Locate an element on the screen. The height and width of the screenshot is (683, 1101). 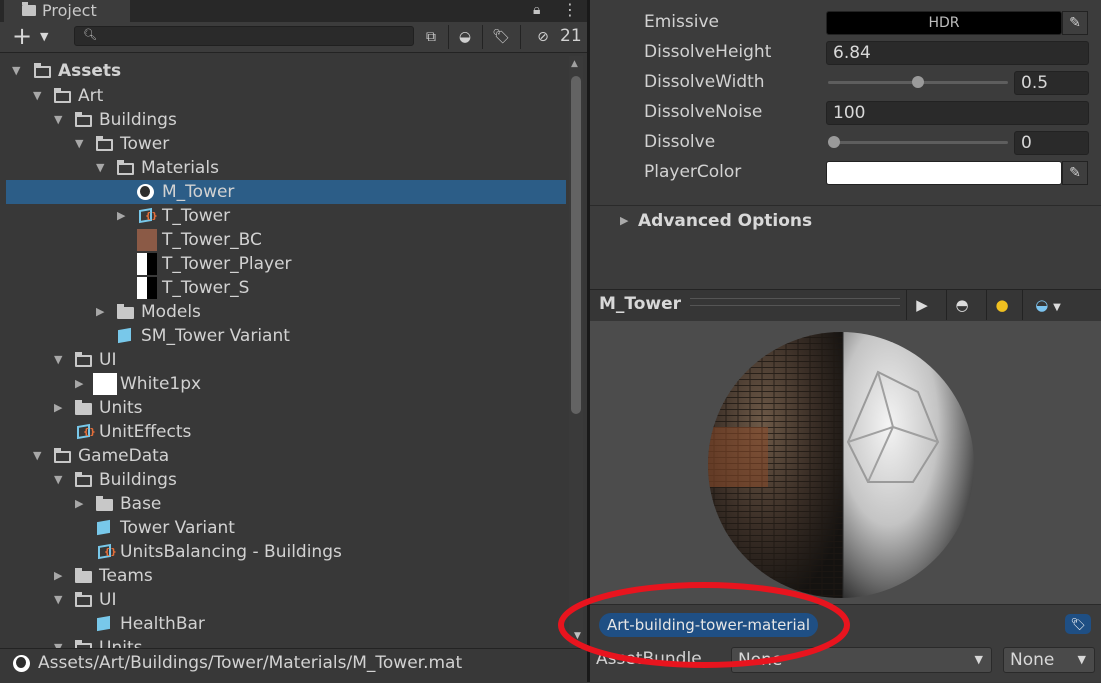
asset-label-tag-icon: 🏷︎ is located at coordinates (1078, 624).